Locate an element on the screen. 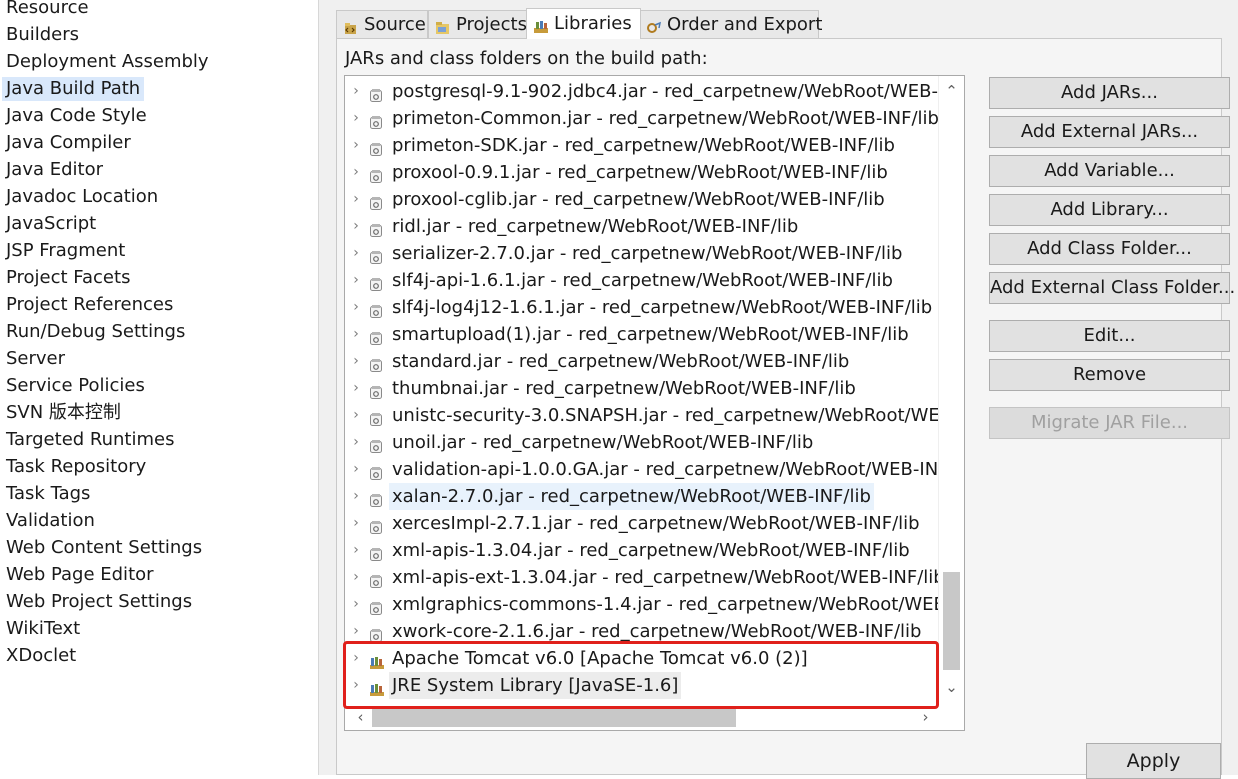  category-item: Java Build Path is located at coordinates (73, 89).